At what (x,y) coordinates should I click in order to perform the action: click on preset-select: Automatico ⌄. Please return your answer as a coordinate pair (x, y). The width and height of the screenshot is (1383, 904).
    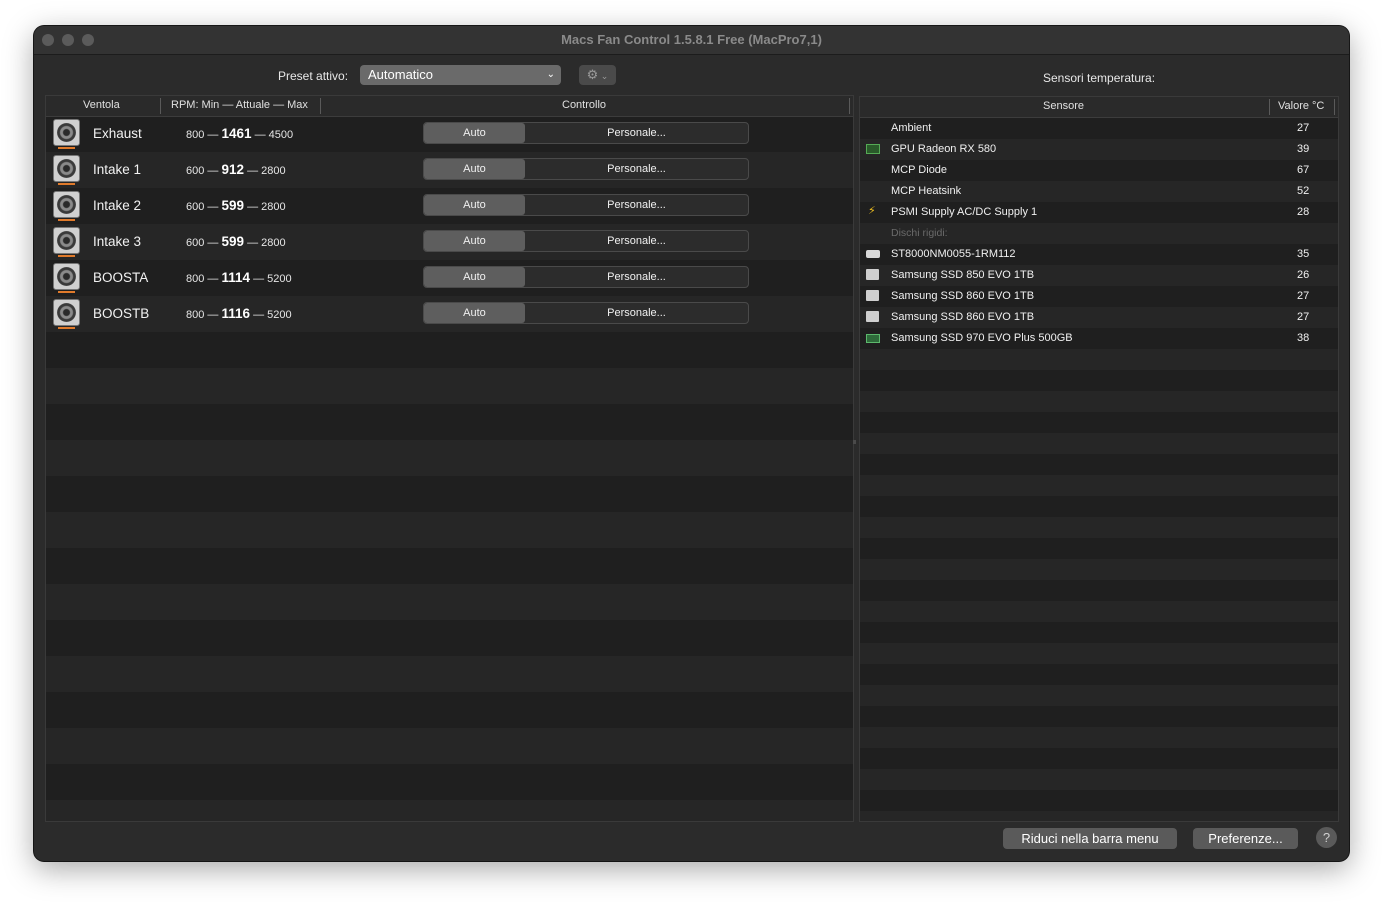
    Looking at the image, I should click on (460, 75).